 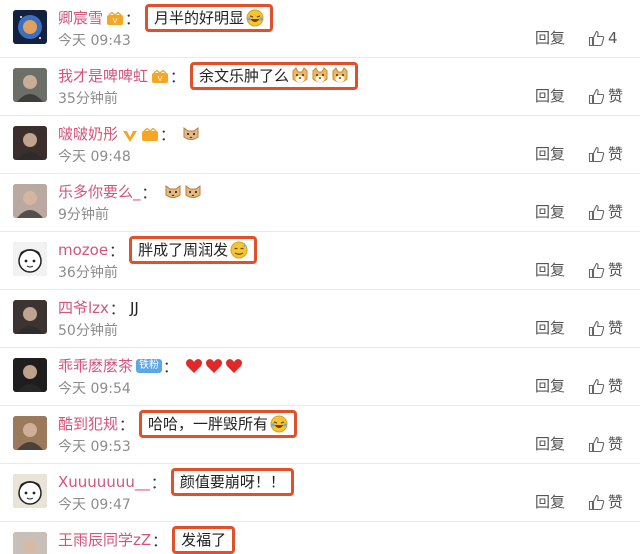 What do you see at coordinates (232, 482) in the screenshot?
I see `comment-body: 颜值要崩呀！！` at bounding box center [232, 482].